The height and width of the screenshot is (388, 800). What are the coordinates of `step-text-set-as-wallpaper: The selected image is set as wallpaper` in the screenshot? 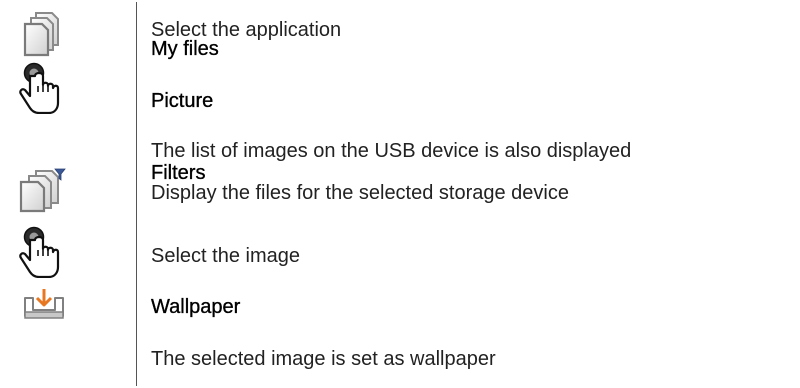 It's located at (323, 359).